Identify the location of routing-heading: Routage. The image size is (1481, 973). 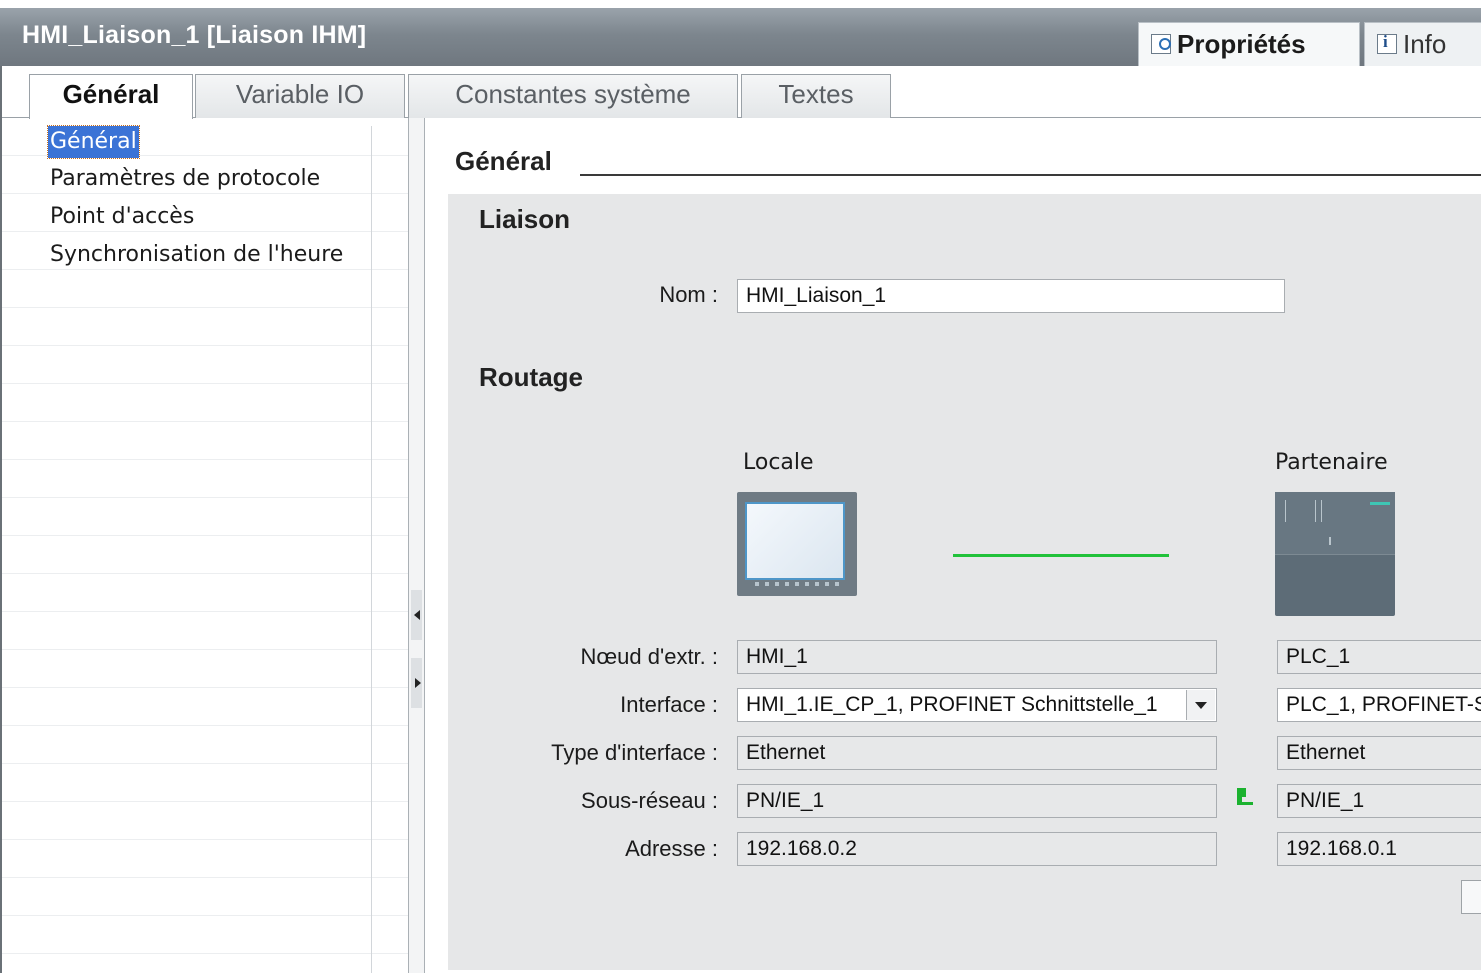
(531, 377).